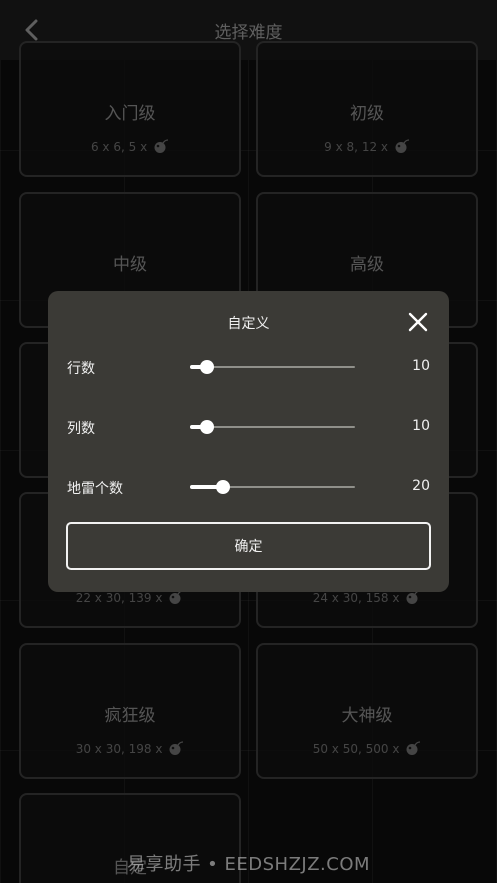  I want to click on columns-setting: 列数 10, so click(248, 427).